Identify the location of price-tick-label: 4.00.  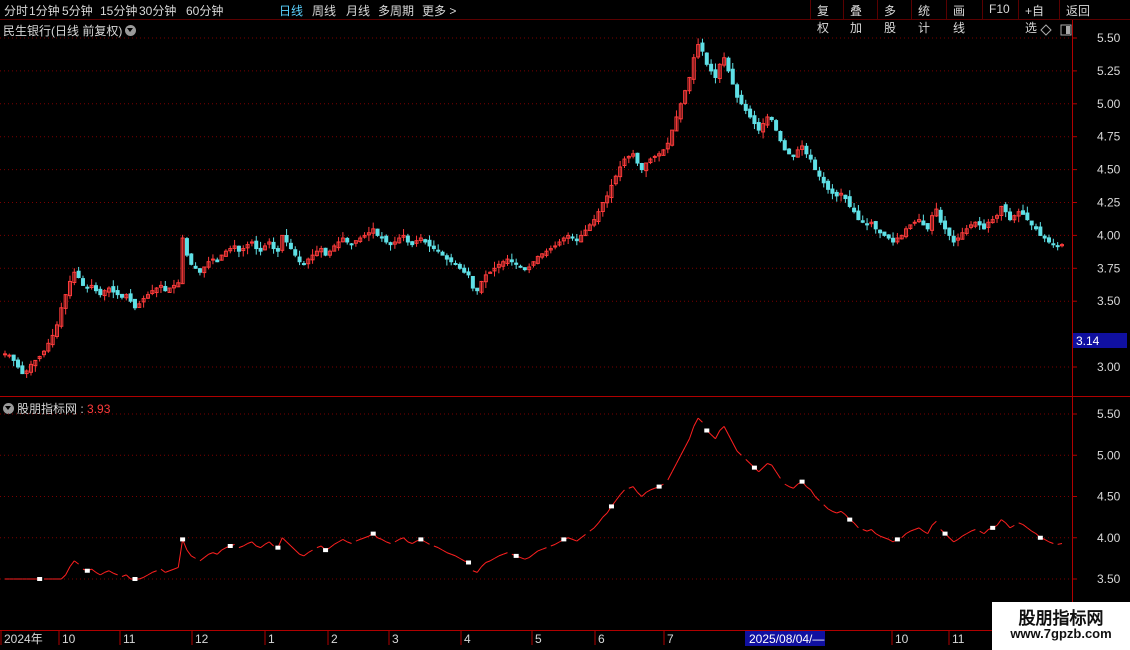
(1109, 235).